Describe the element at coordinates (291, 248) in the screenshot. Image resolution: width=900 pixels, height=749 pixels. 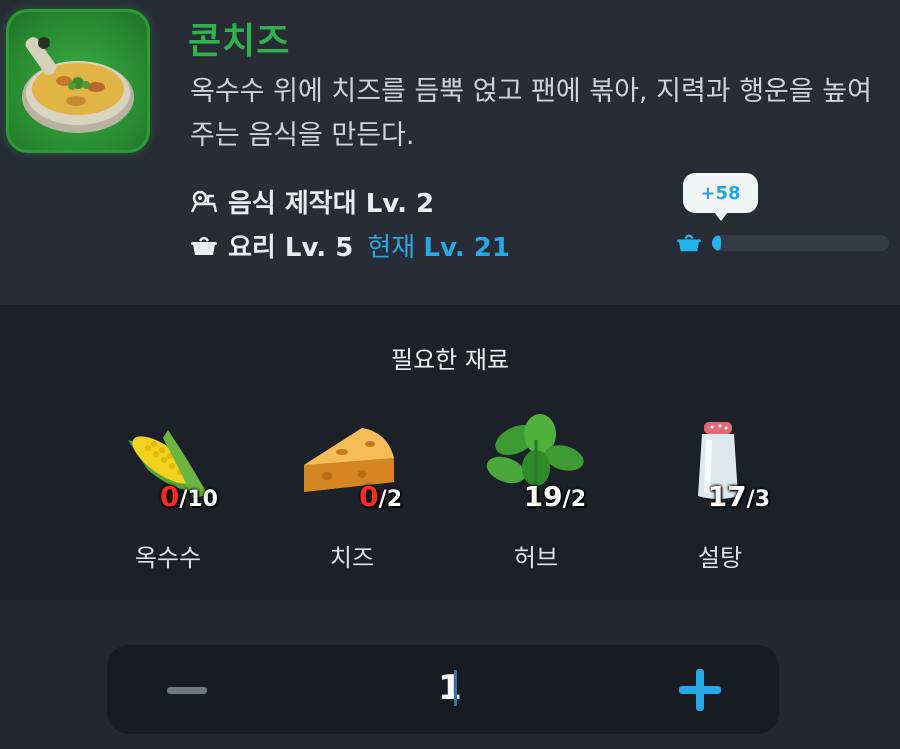
I see `skill-requirement-label: 요리 Lv. 5` at that location.